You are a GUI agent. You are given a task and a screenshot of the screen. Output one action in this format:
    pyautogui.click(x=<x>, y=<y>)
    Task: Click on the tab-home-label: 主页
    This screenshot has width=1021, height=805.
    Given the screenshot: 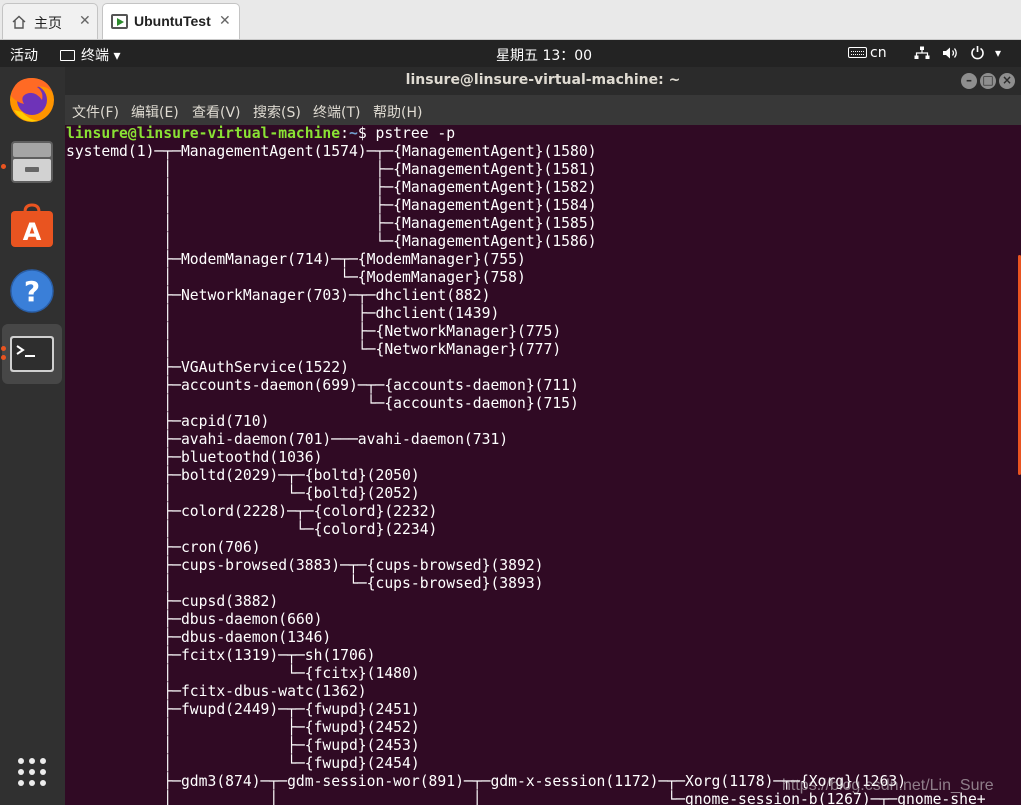 What is the action you would take?
    pyautogui.click(x=48, y=23)
    